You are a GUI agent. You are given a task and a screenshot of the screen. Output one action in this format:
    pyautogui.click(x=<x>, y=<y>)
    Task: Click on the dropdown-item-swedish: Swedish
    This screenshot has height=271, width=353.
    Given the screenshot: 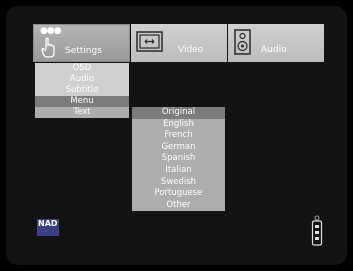 What is the action you would take?
    pyautogui.click(x=178, y=183)
    